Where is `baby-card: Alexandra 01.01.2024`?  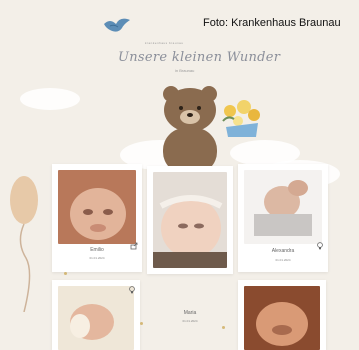 baby-card: Alexandra 01.01.2024 is located at coordinates (283, 218).